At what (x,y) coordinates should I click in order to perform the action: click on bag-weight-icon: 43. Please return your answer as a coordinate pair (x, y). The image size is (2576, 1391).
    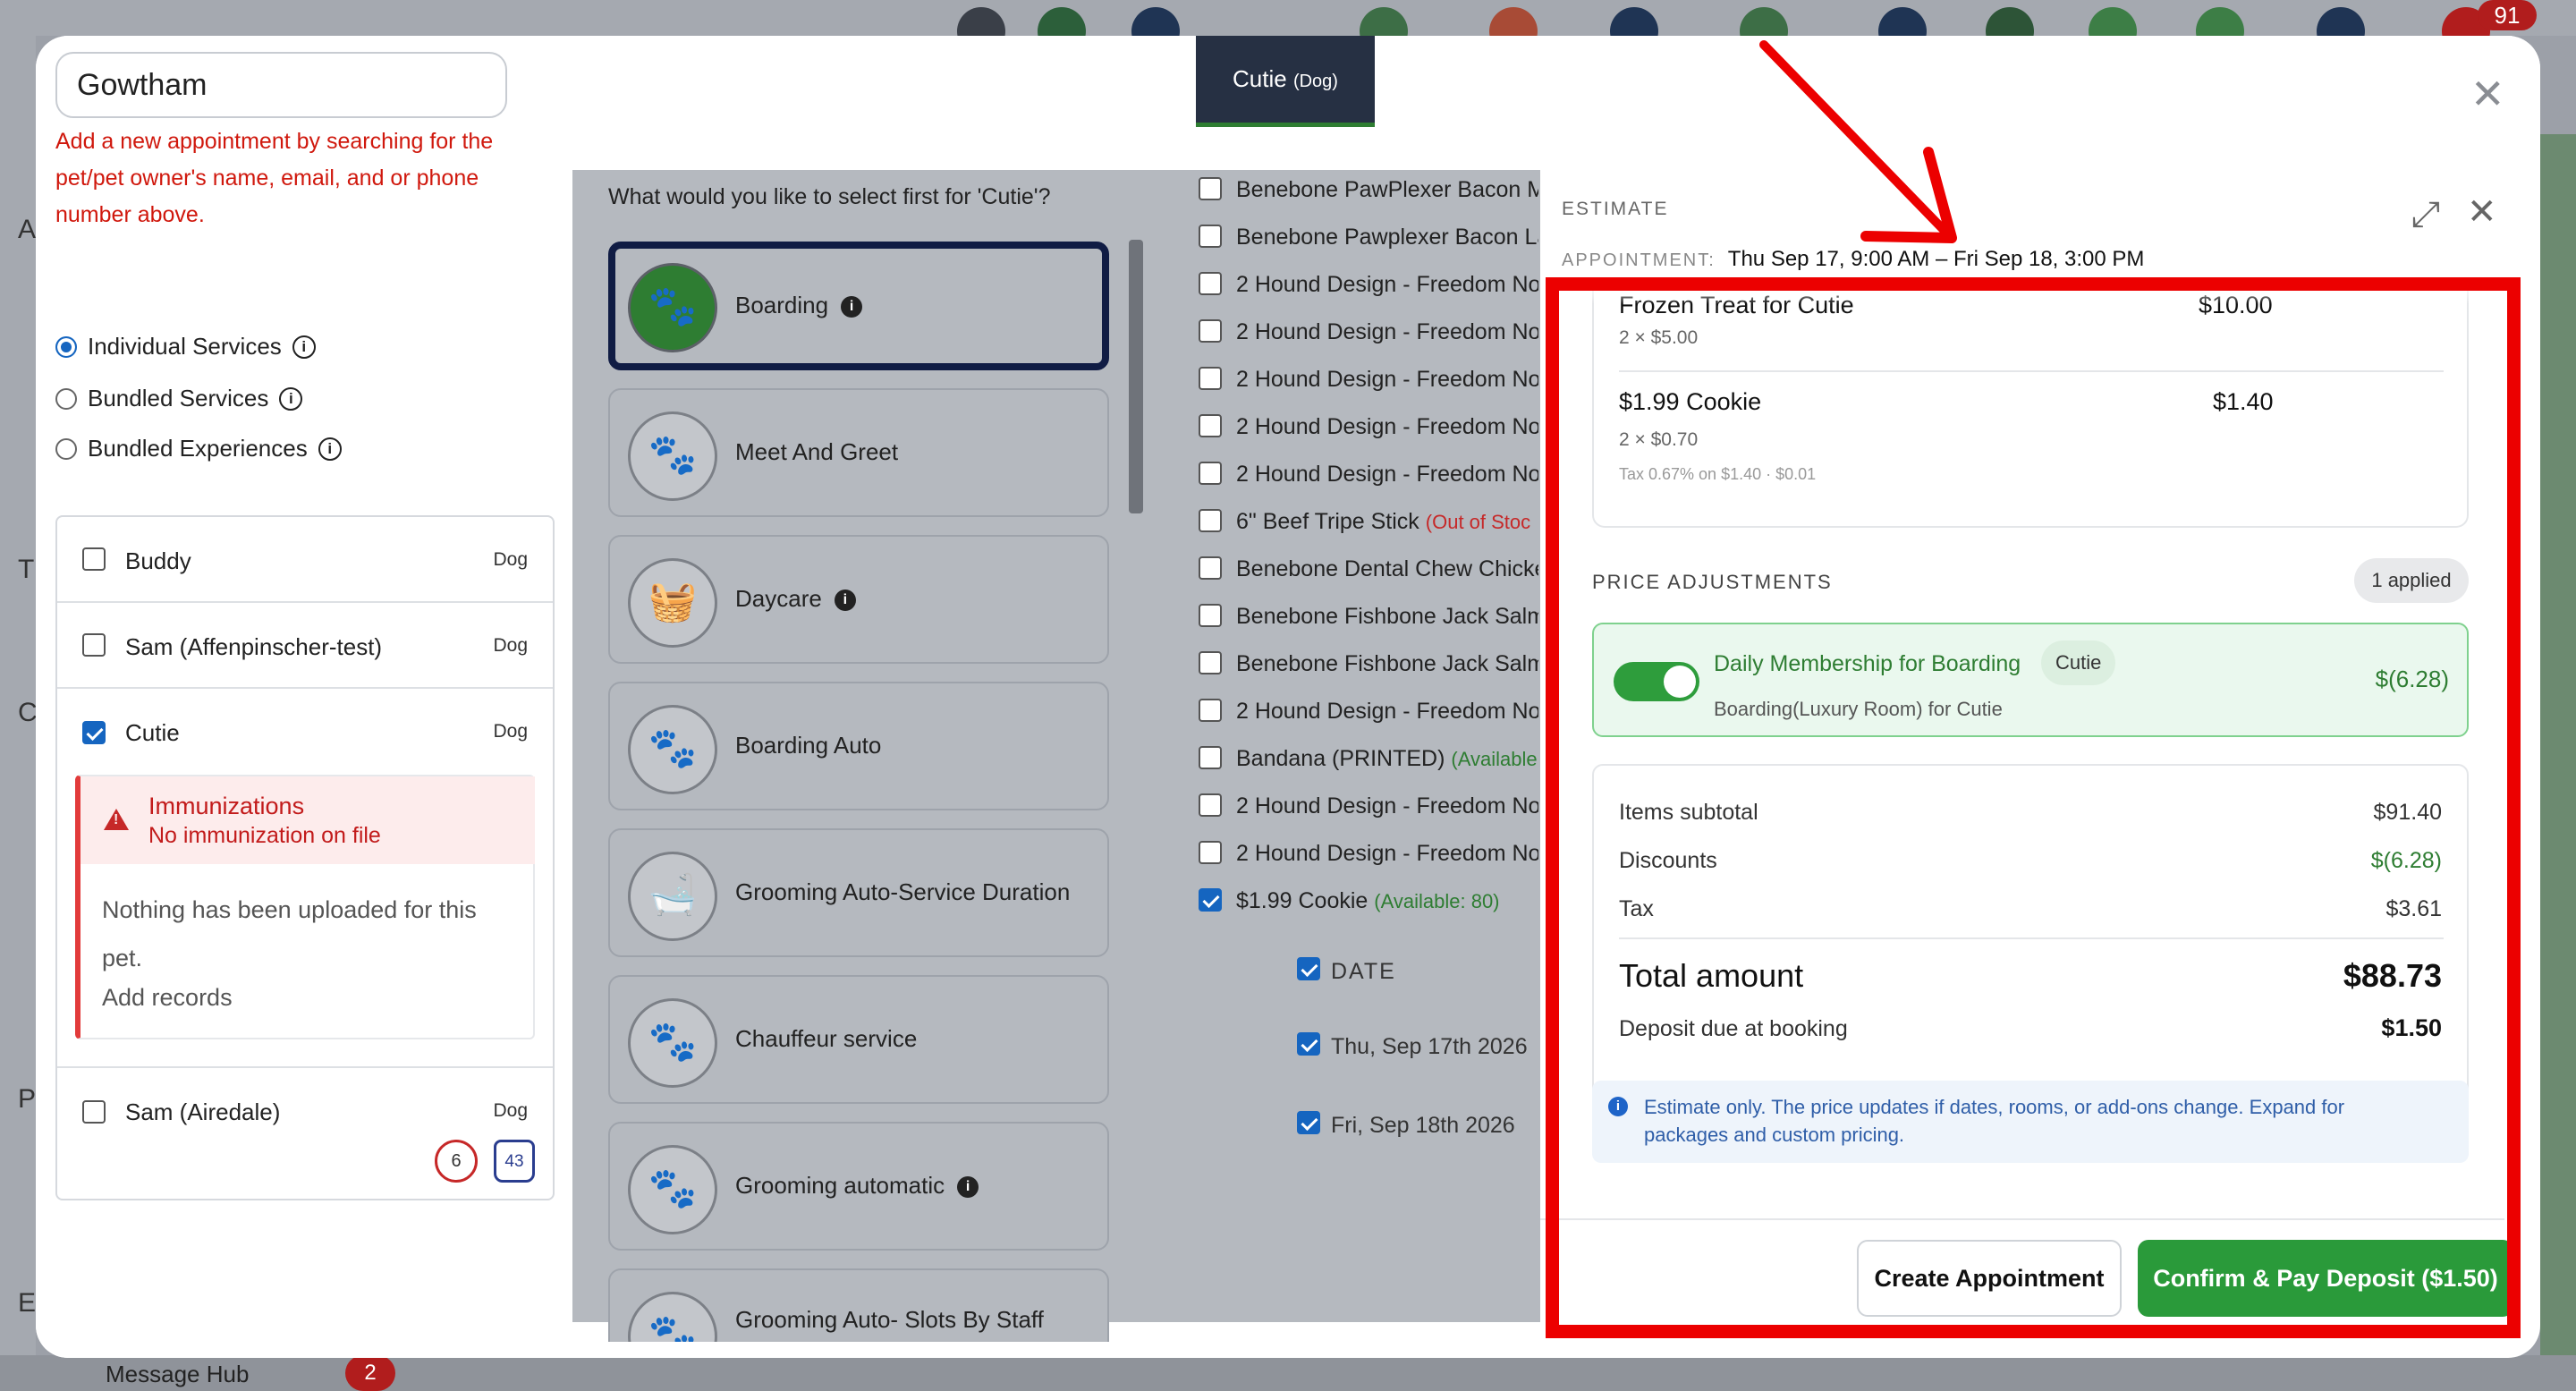
    Looking at the image, I should click on (514, 1161).